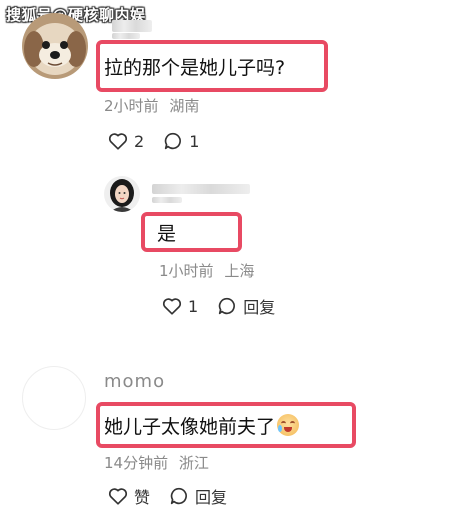  I want to click on woman-avatar, so click(122, 194).